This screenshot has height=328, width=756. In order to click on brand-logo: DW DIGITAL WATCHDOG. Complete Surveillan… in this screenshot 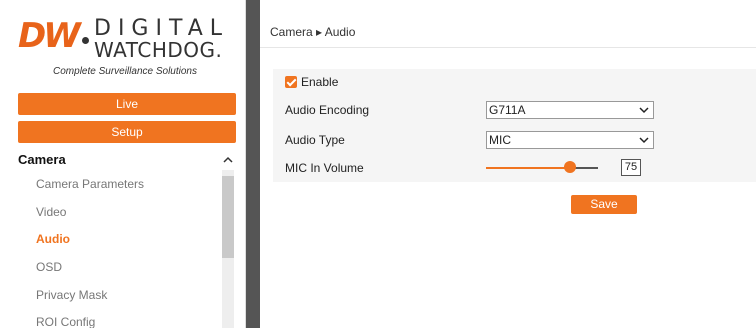, I will do `click(125, 47)`.